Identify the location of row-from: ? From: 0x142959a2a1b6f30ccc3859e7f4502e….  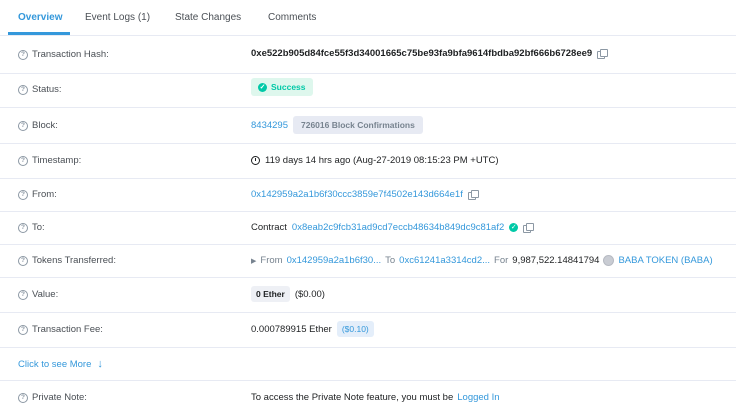
(368, 195).